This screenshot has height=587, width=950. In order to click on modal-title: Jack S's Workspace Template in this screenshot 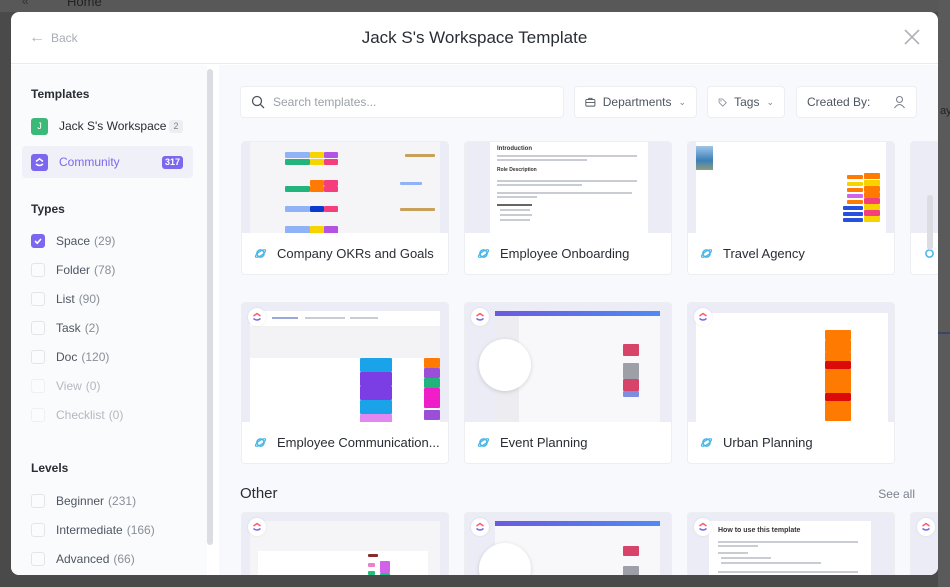, I will do `click(474, 37)`.